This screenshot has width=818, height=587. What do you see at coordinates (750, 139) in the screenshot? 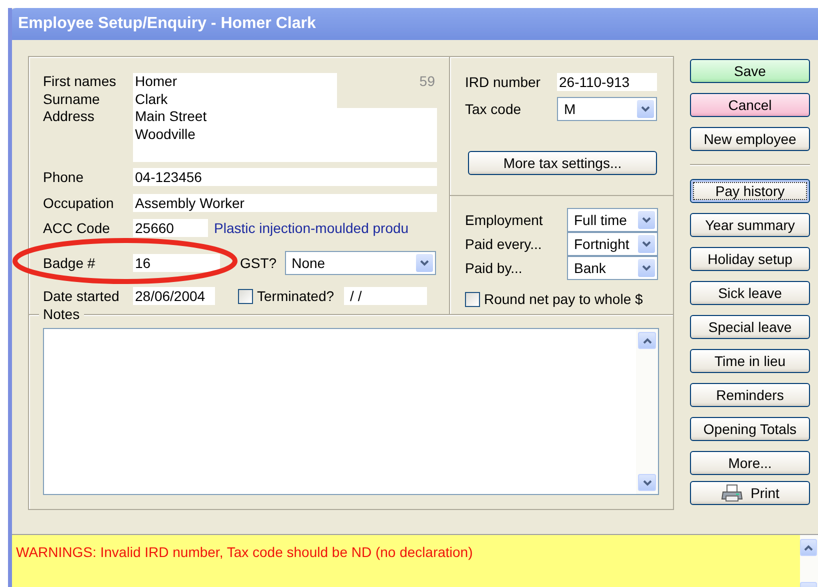
I see `action-button: New employee` at bounding box center [750, 139].